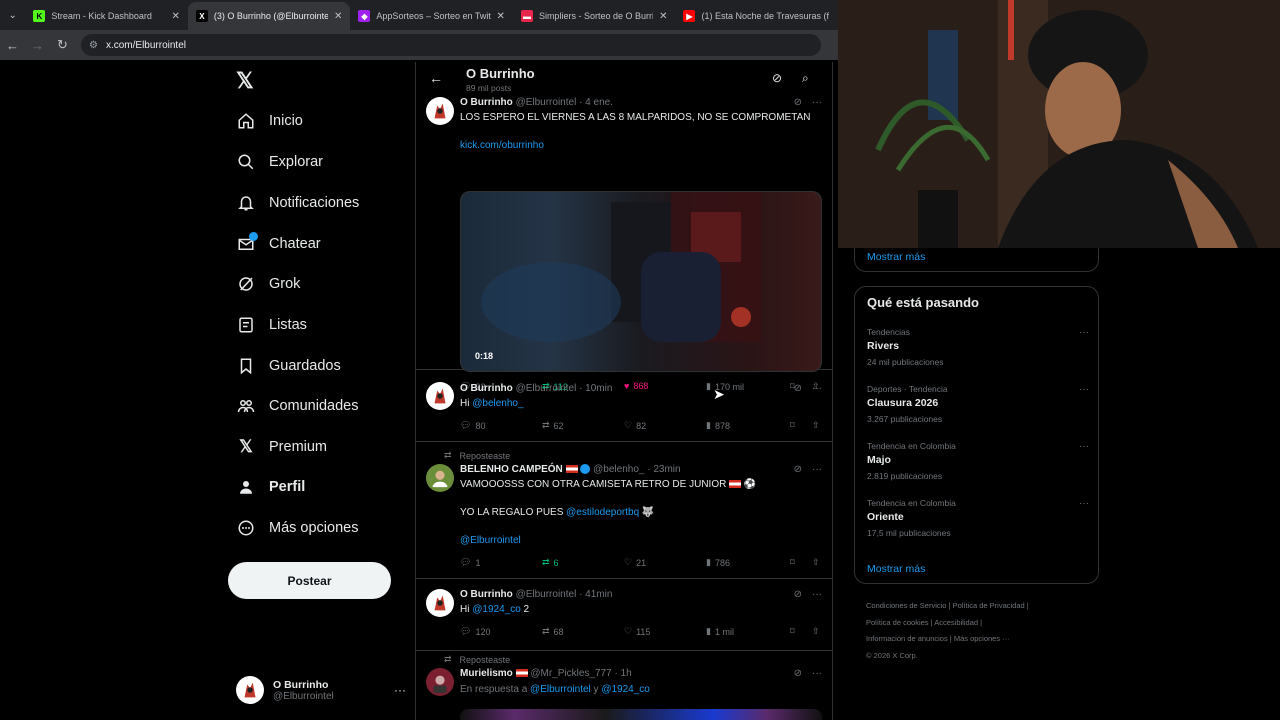  I want to click on post-time: · 41min, so click(595, 594).